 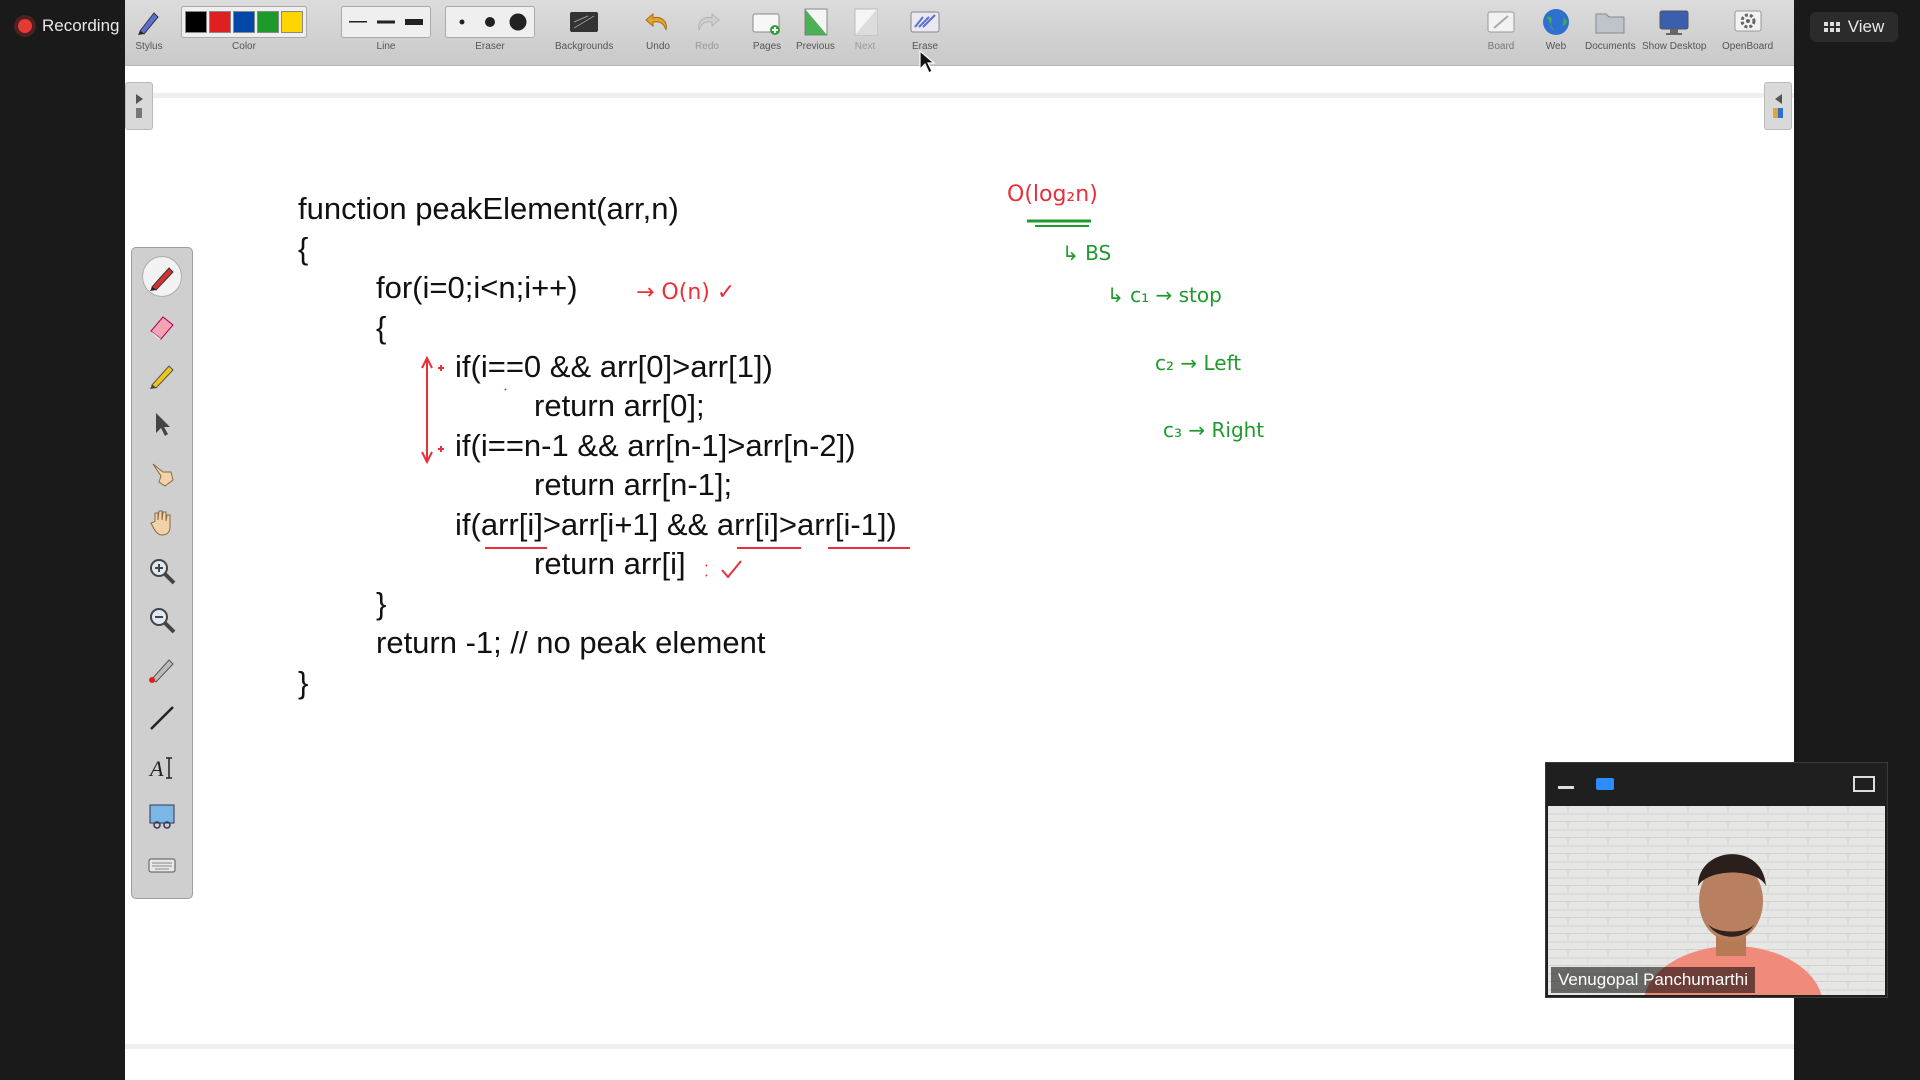 I want to click on minimize-icon, so click(x=1566, y=787).